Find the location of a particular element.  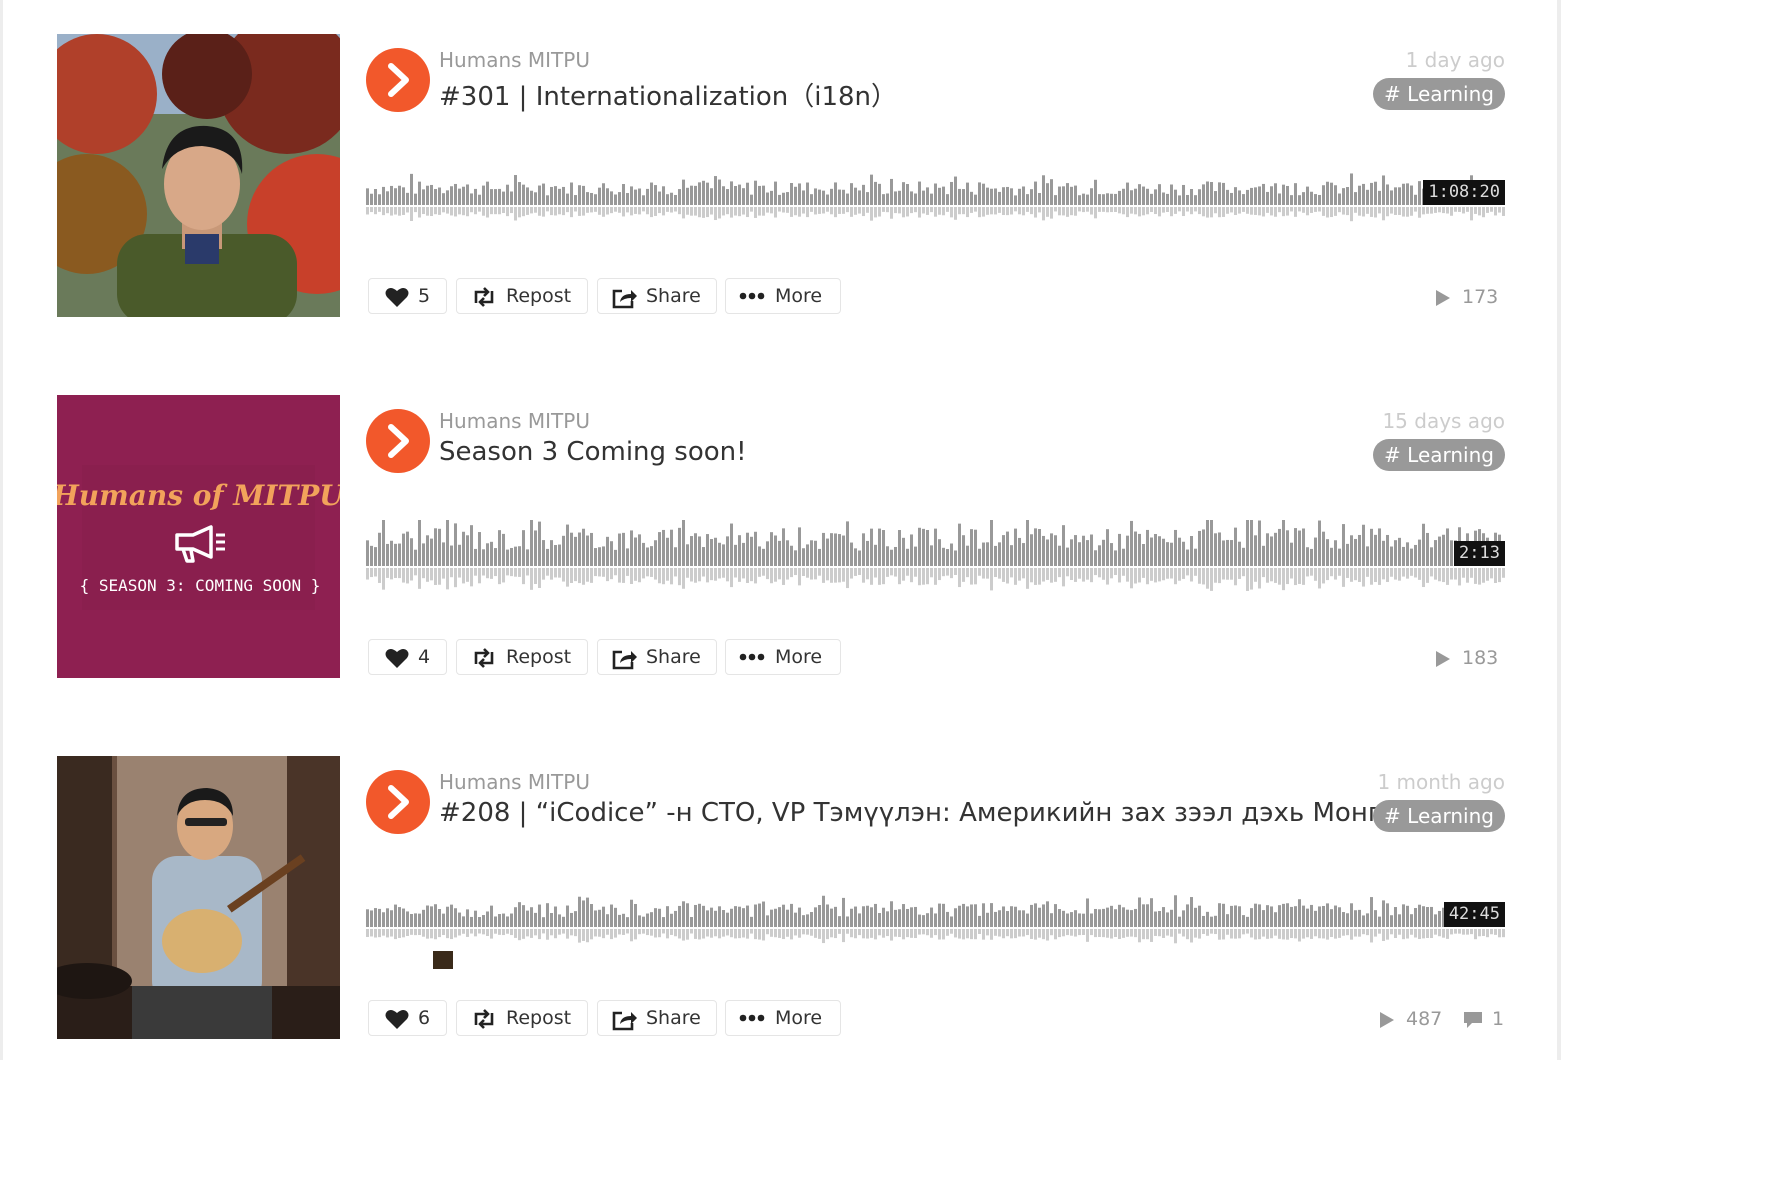

like-button: 4 is located at coordinates (407, 657).